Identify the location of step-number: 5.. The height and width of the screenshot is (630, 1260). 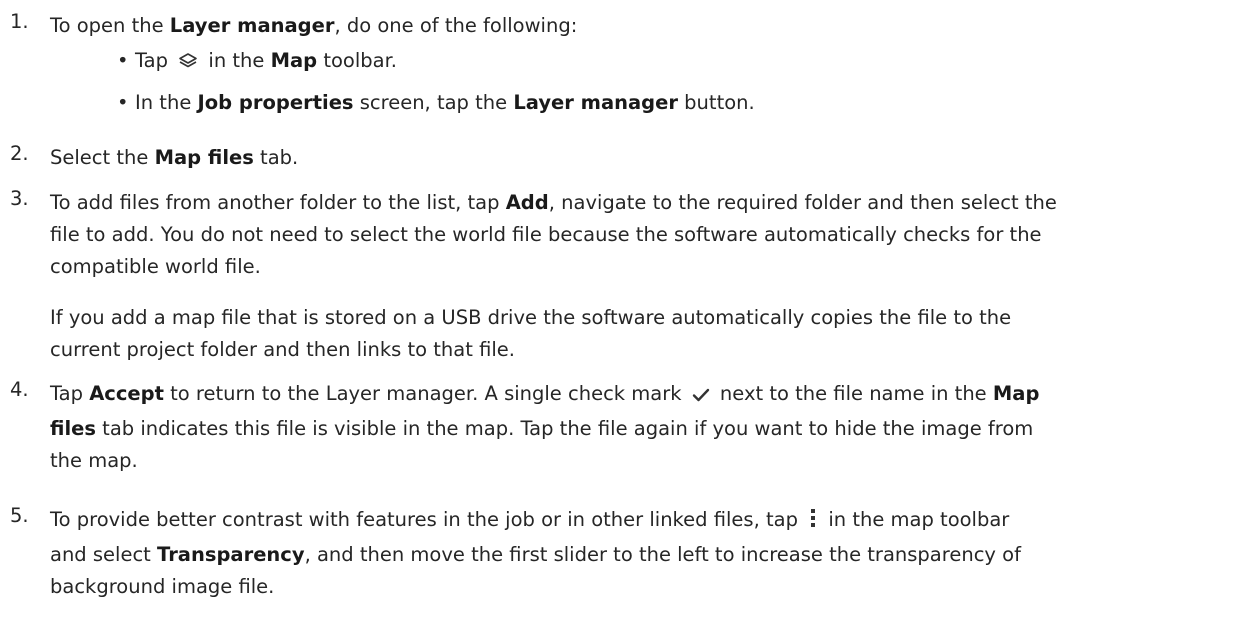
(19, 515).